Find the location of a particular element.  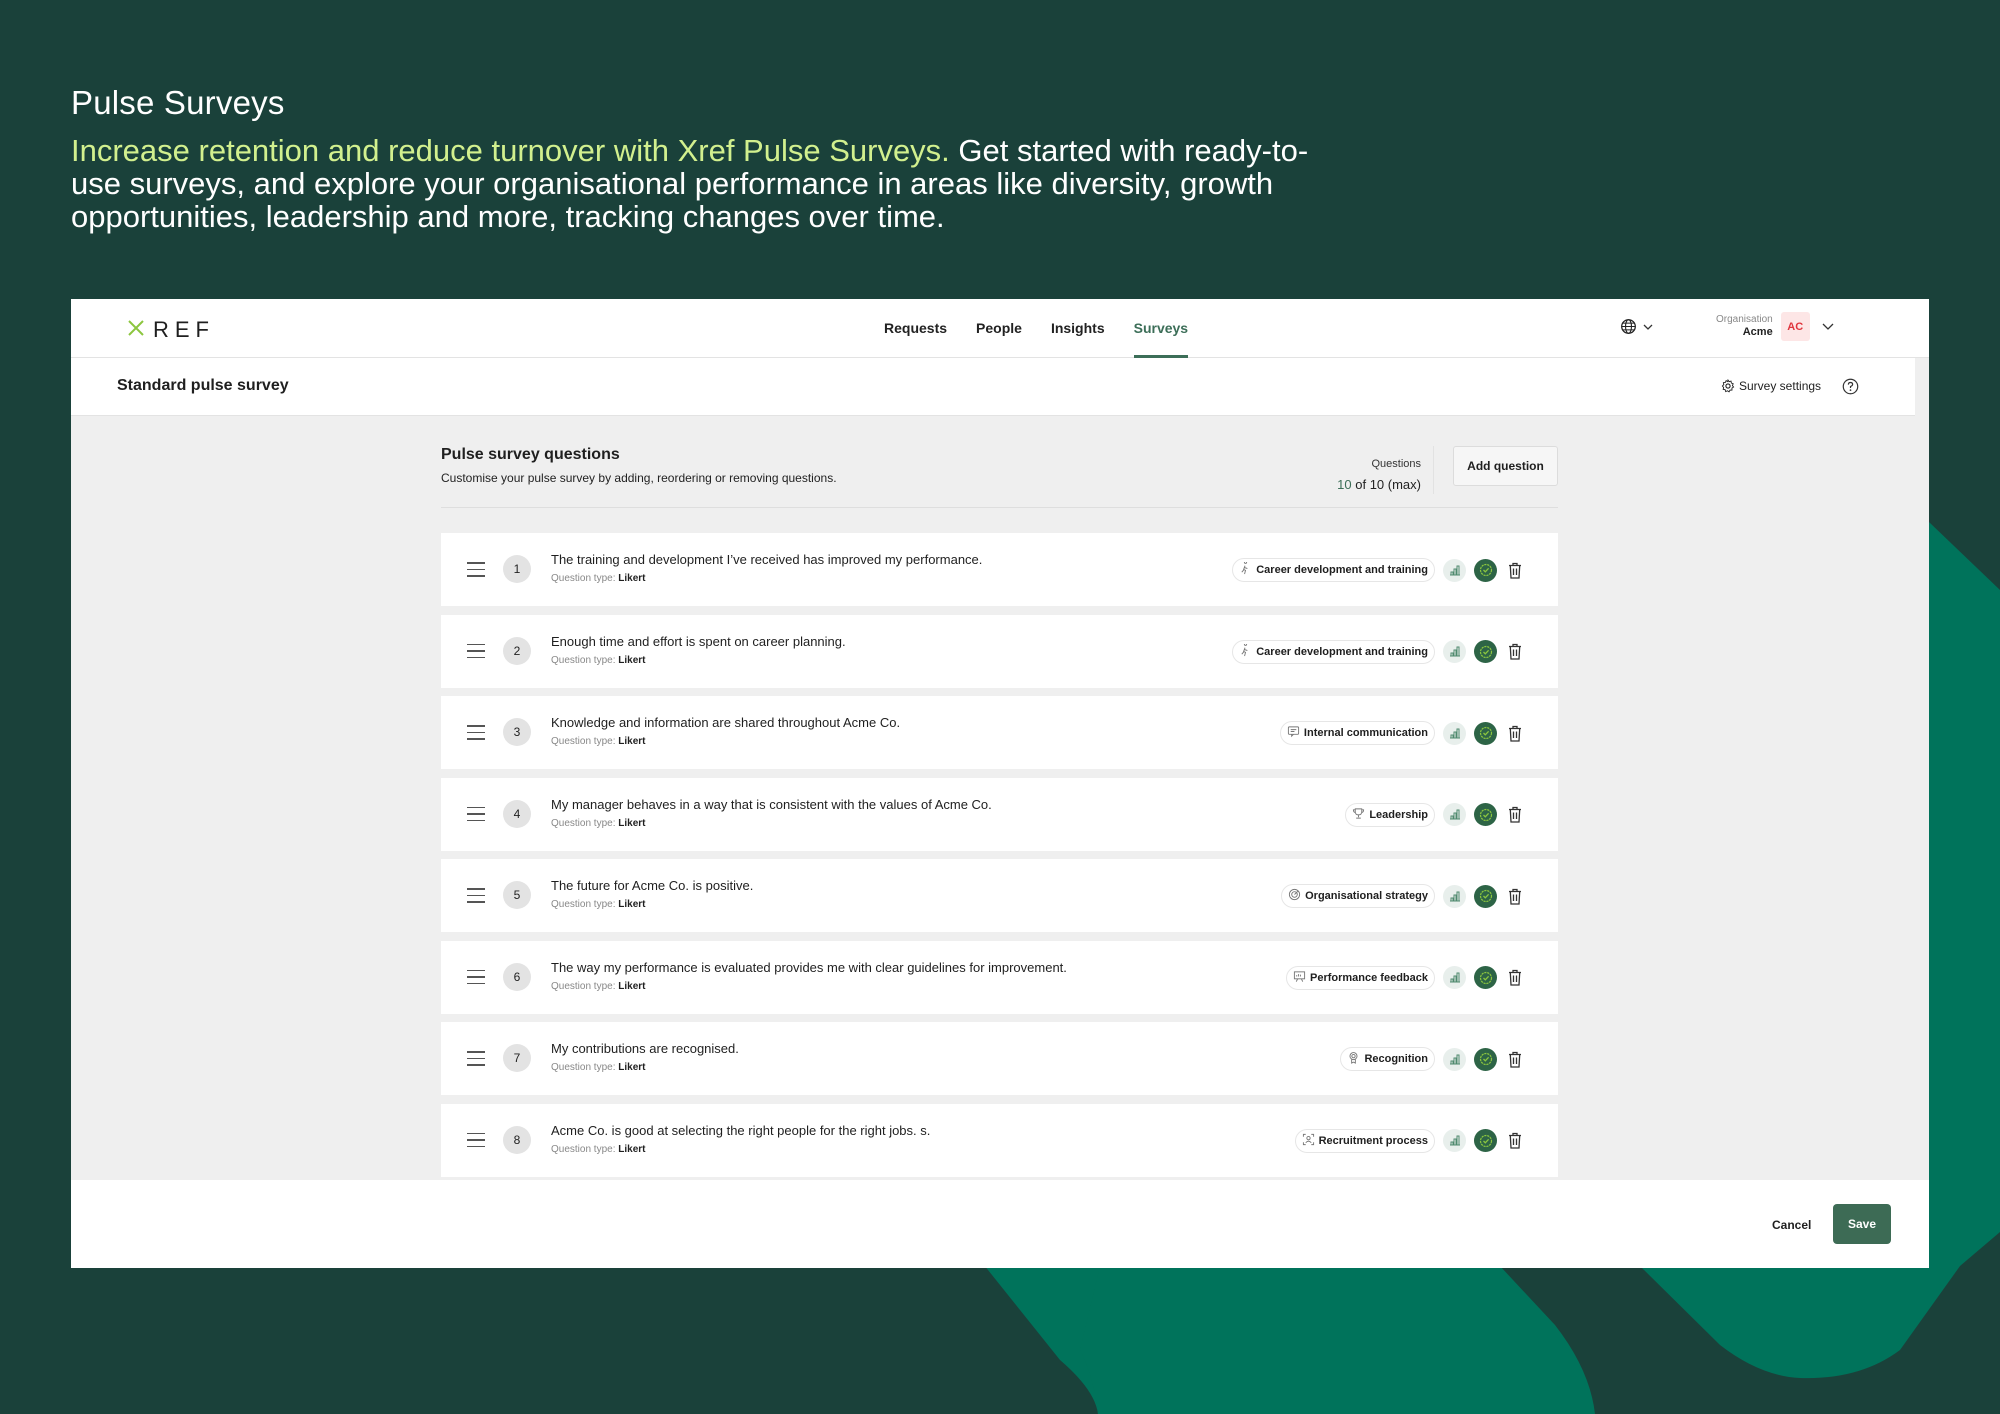

question-number: 6 is located at coordinates (517, 976).